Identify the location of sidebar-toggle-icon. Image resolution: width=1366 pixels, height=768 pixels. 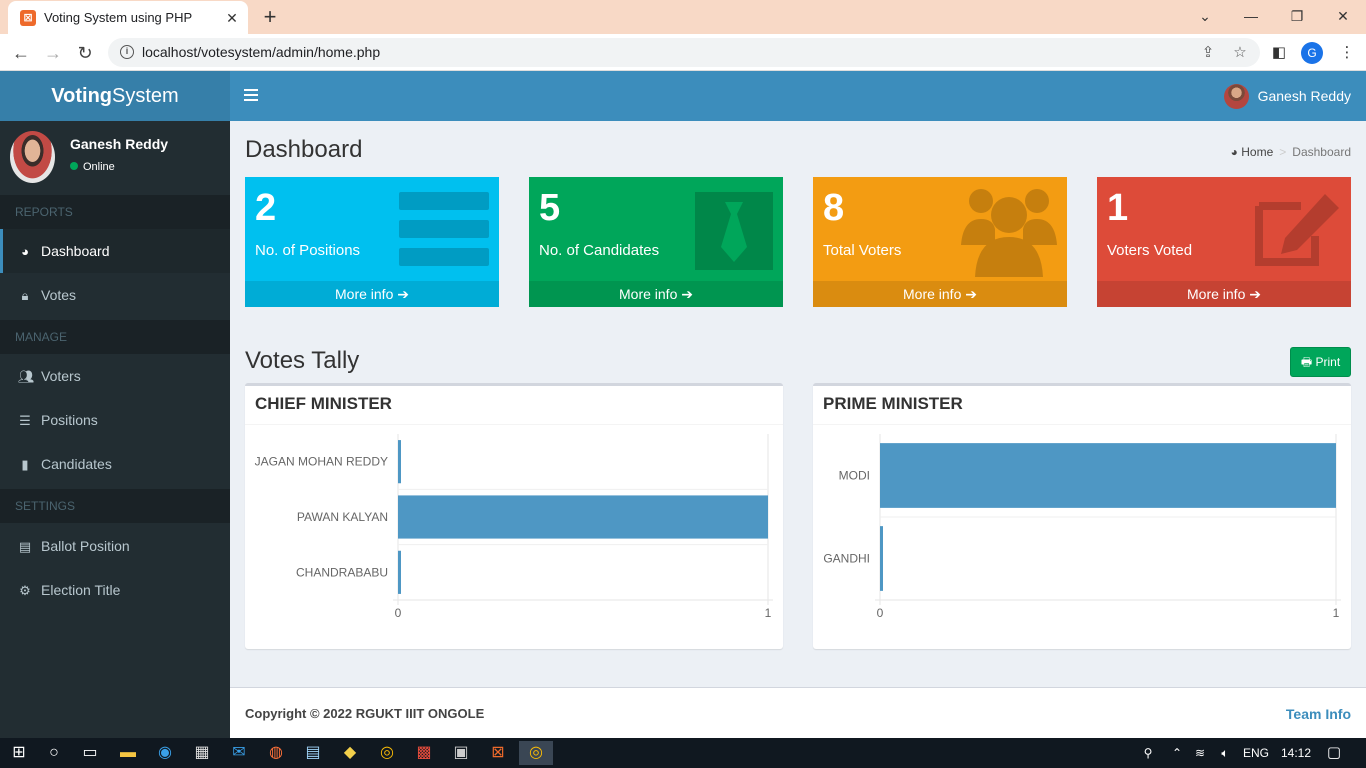
(251, 95).